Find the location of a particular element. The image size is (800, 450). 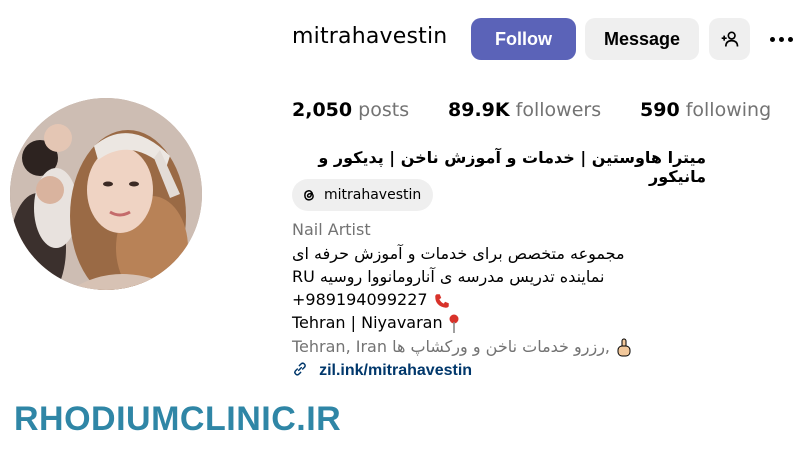

posts-count: 2,050 is located at coordinates (322, 110).